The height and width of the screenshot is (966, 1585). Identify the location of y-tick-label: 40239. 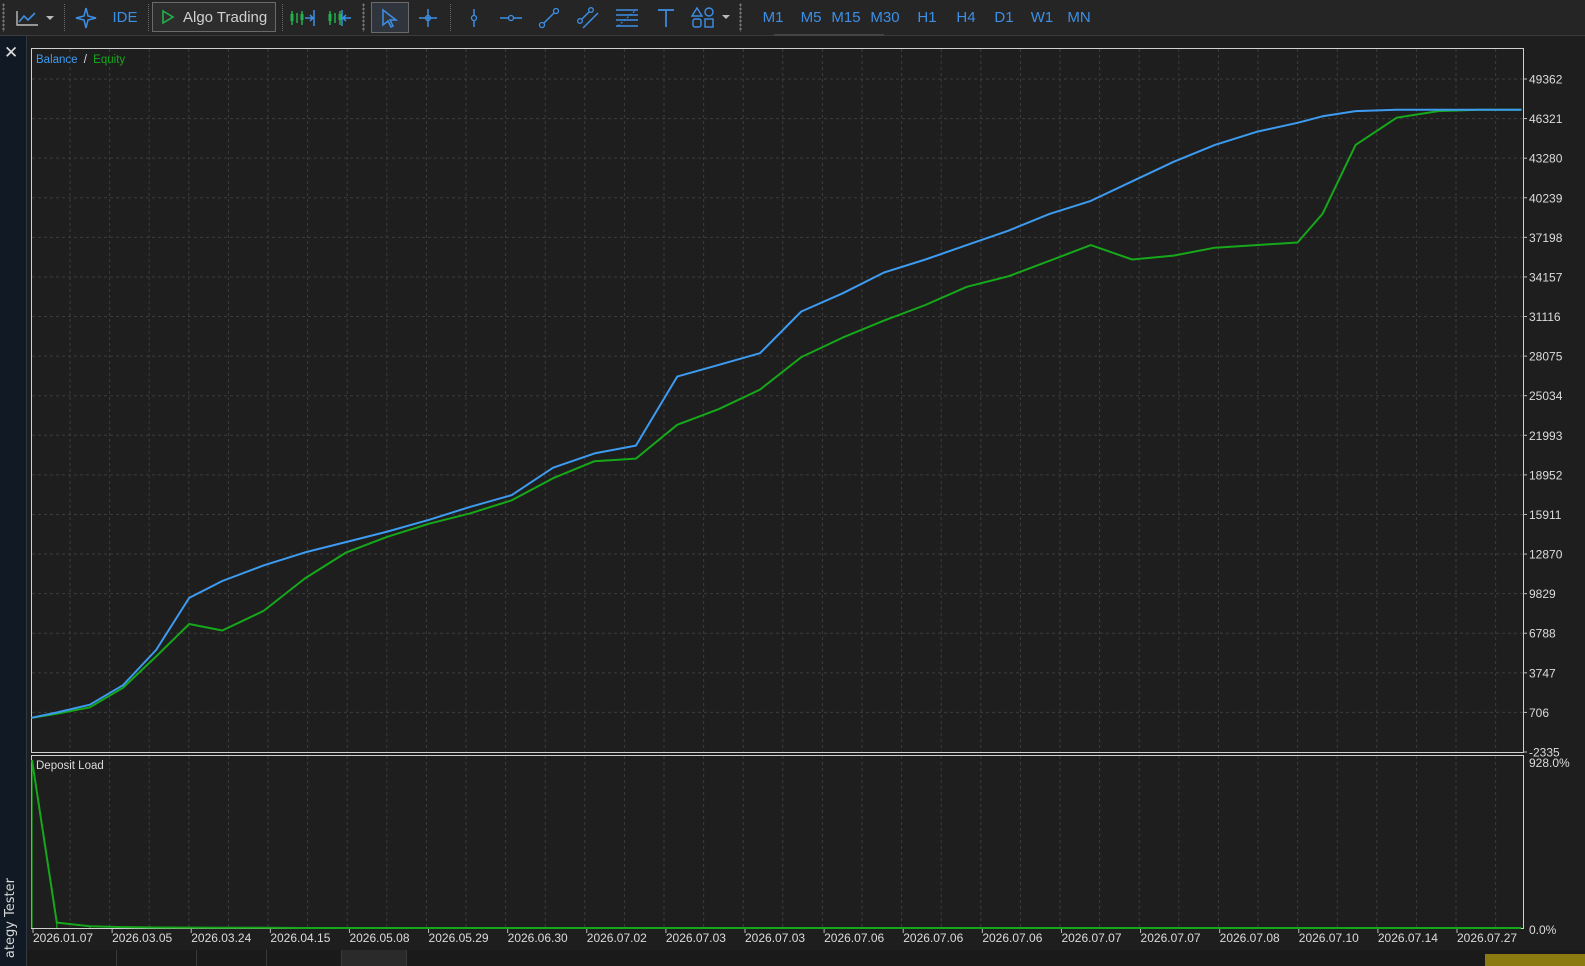
(1546, 198).